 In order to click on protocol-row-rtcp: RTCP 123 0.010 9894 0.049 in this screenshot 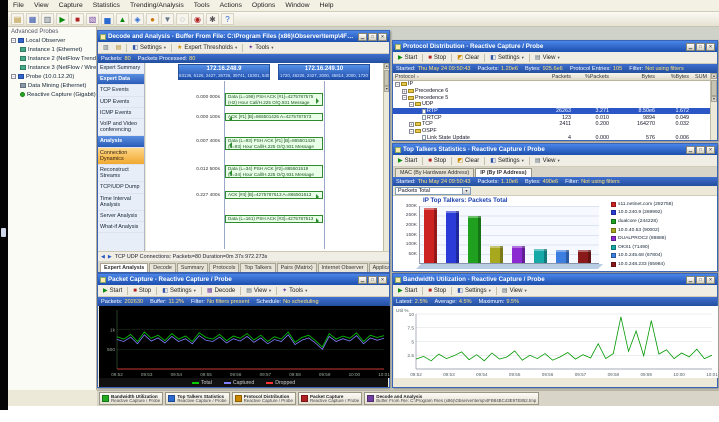, I will do `click(551, 117)`.